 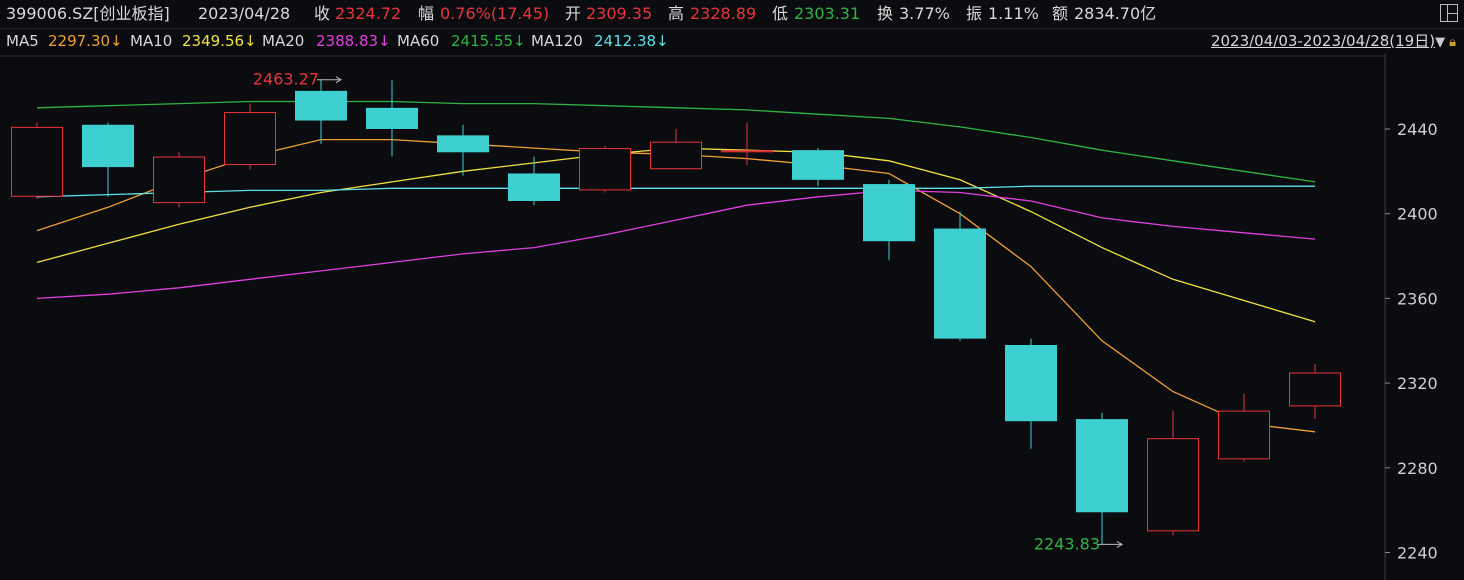 I want to click on turnover-label: 换, so click(x=885, y=13).